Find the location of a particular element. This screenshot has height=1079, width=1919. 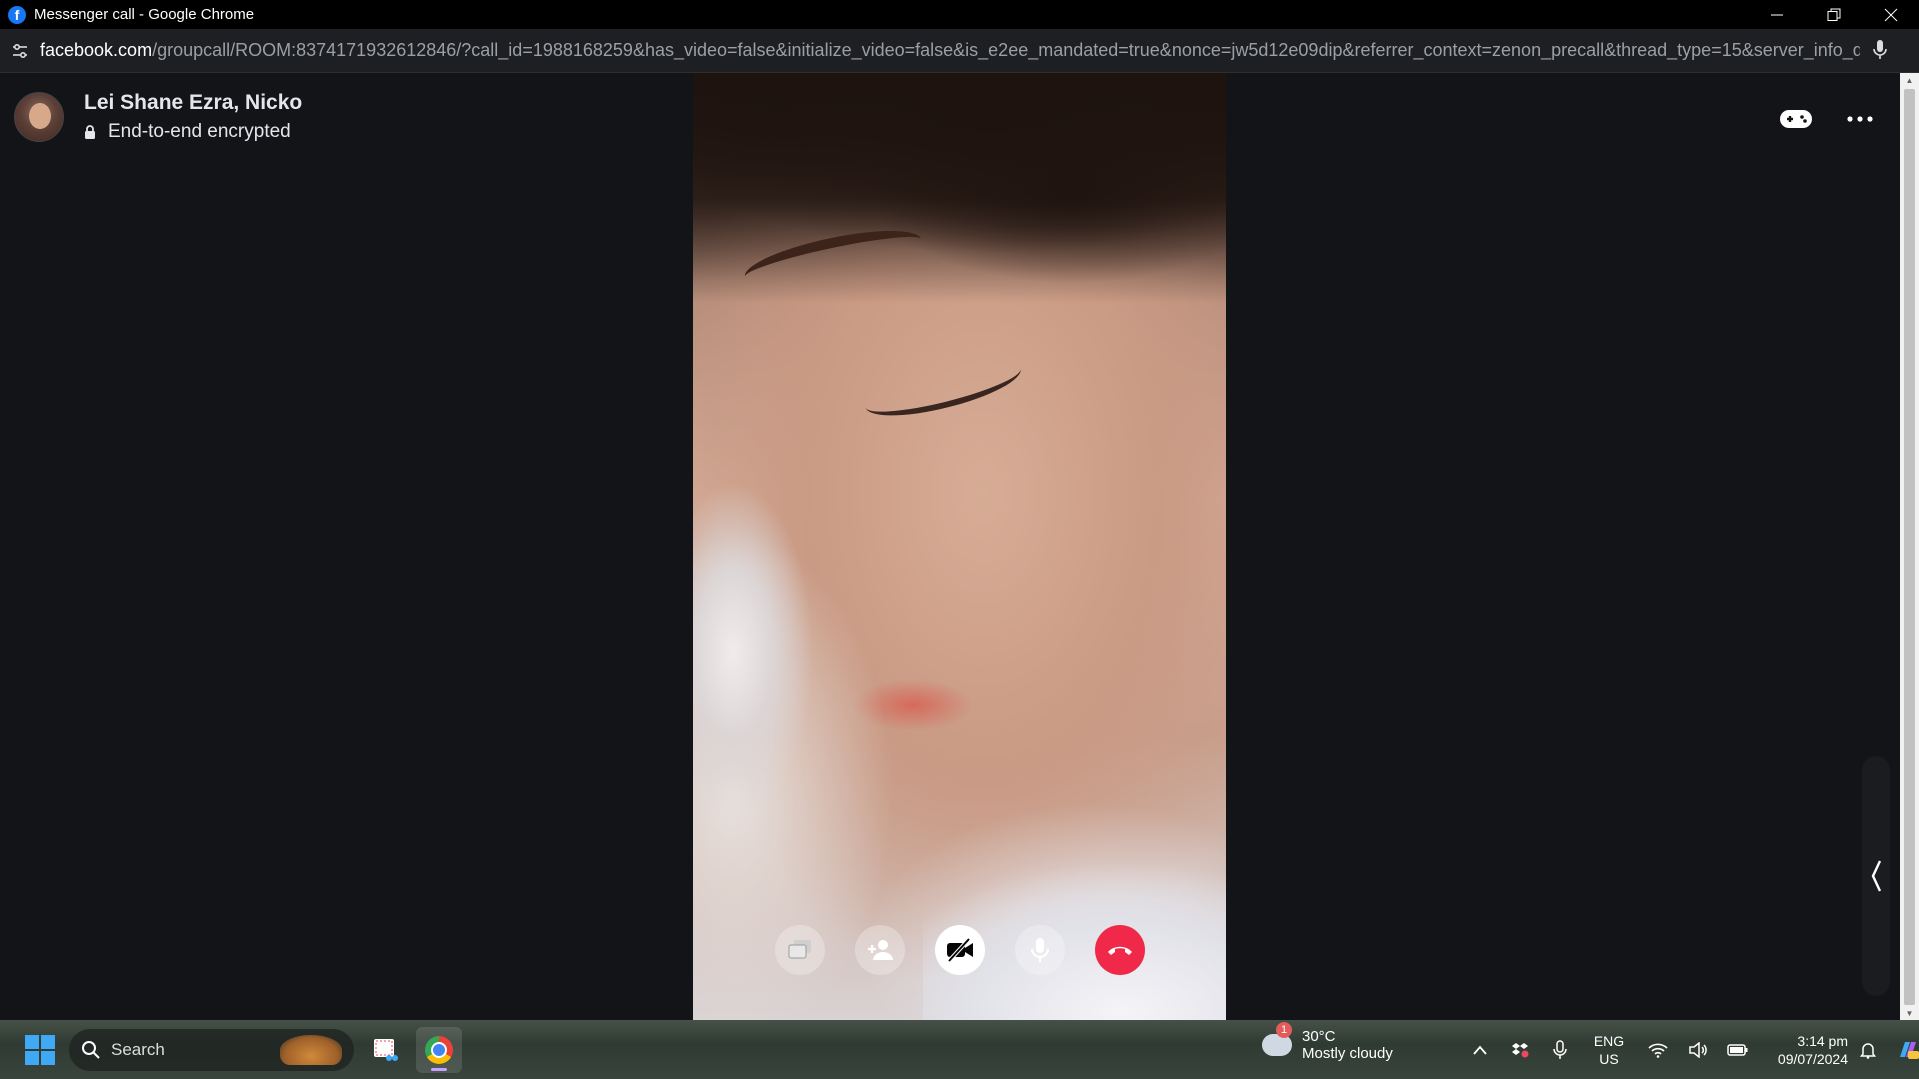

tray-wifi is located at coordinates (1658, 1050).